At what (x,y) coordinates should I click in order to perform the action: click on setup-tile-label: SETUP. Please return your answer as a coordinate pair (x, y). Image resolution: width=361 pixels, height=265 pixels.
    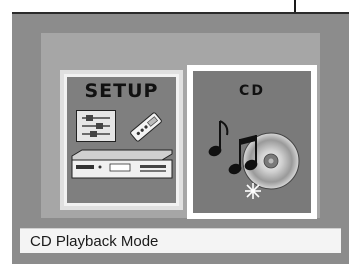
    Looking at the image, I should click on (121, 91).